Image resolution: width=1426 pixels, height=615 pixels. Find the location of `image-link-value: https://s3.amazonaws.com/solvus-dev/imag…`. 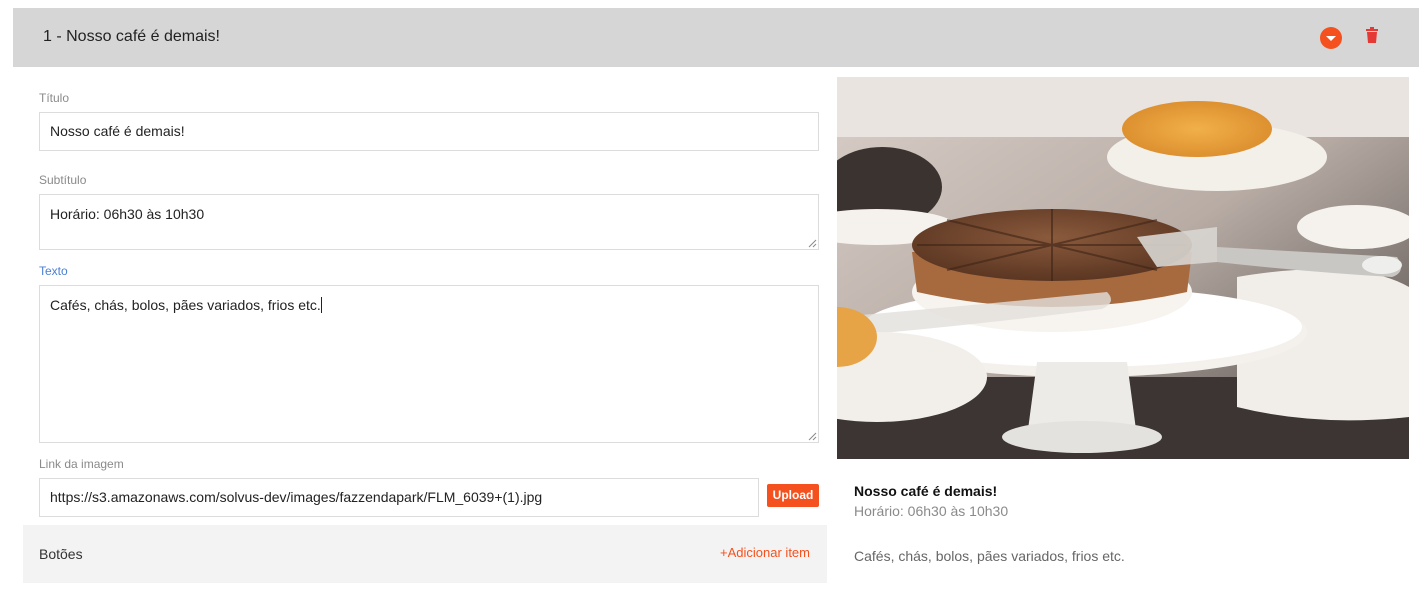

image-link-value: https://s3.amazonaws.com/solvus-dev/imag… is located at coordinates (296, 497).